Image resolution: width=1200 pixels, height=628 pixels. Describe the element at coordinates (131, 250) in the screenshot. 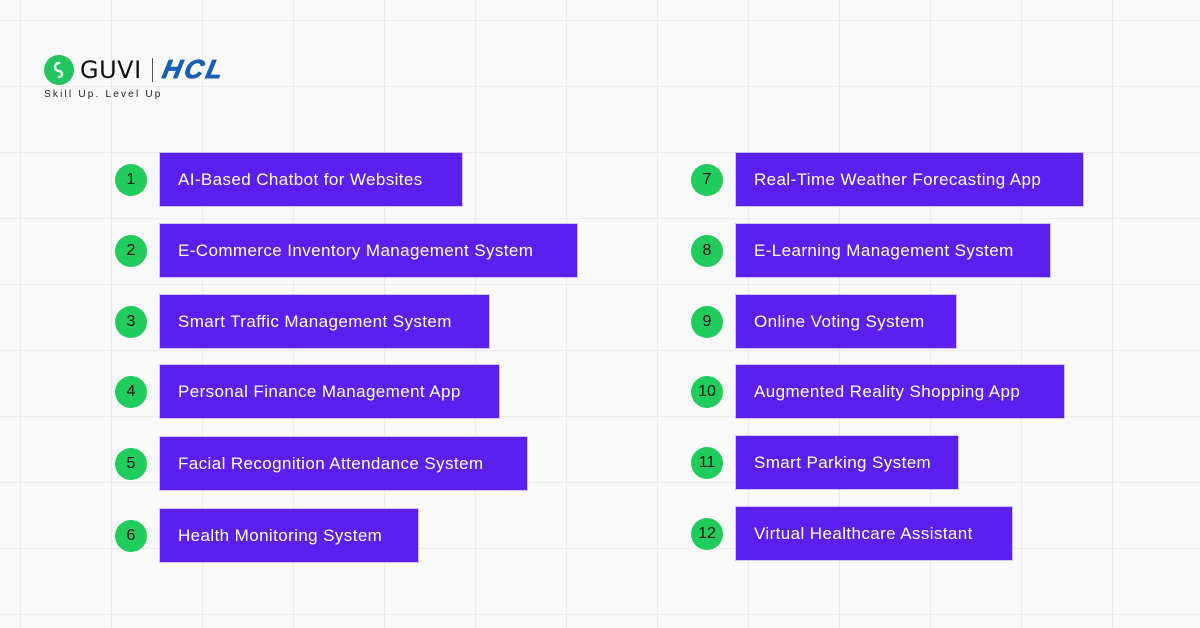

I see `item-number-badge: 2` at that location.